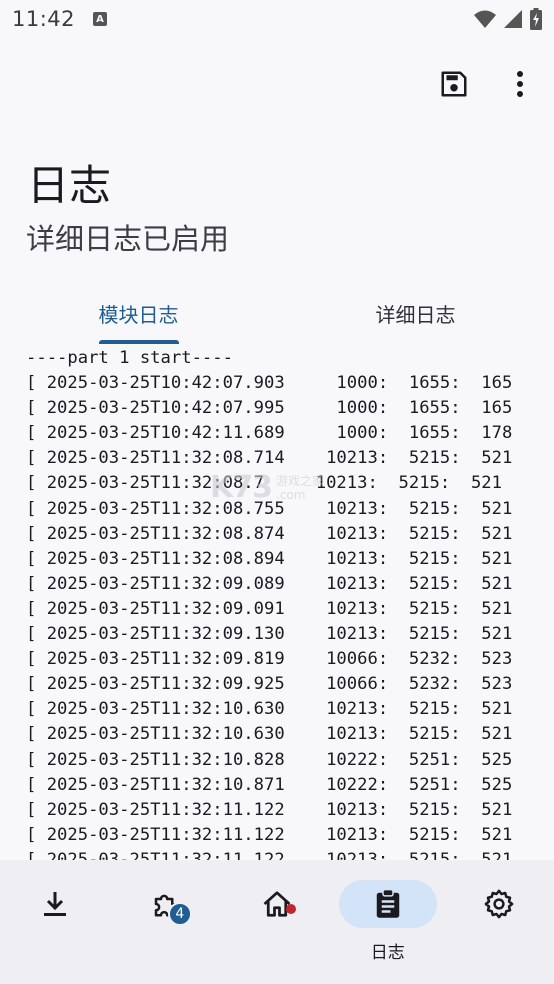 This screenshot has width=554, height=984. I want to click on watermark-logo: K73, so click(241, 487).